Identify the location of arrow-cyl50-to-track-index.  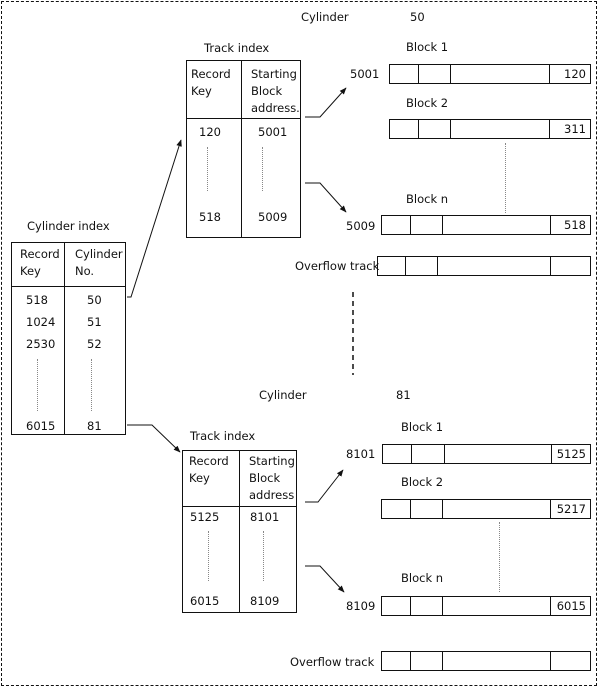
(154, 218).